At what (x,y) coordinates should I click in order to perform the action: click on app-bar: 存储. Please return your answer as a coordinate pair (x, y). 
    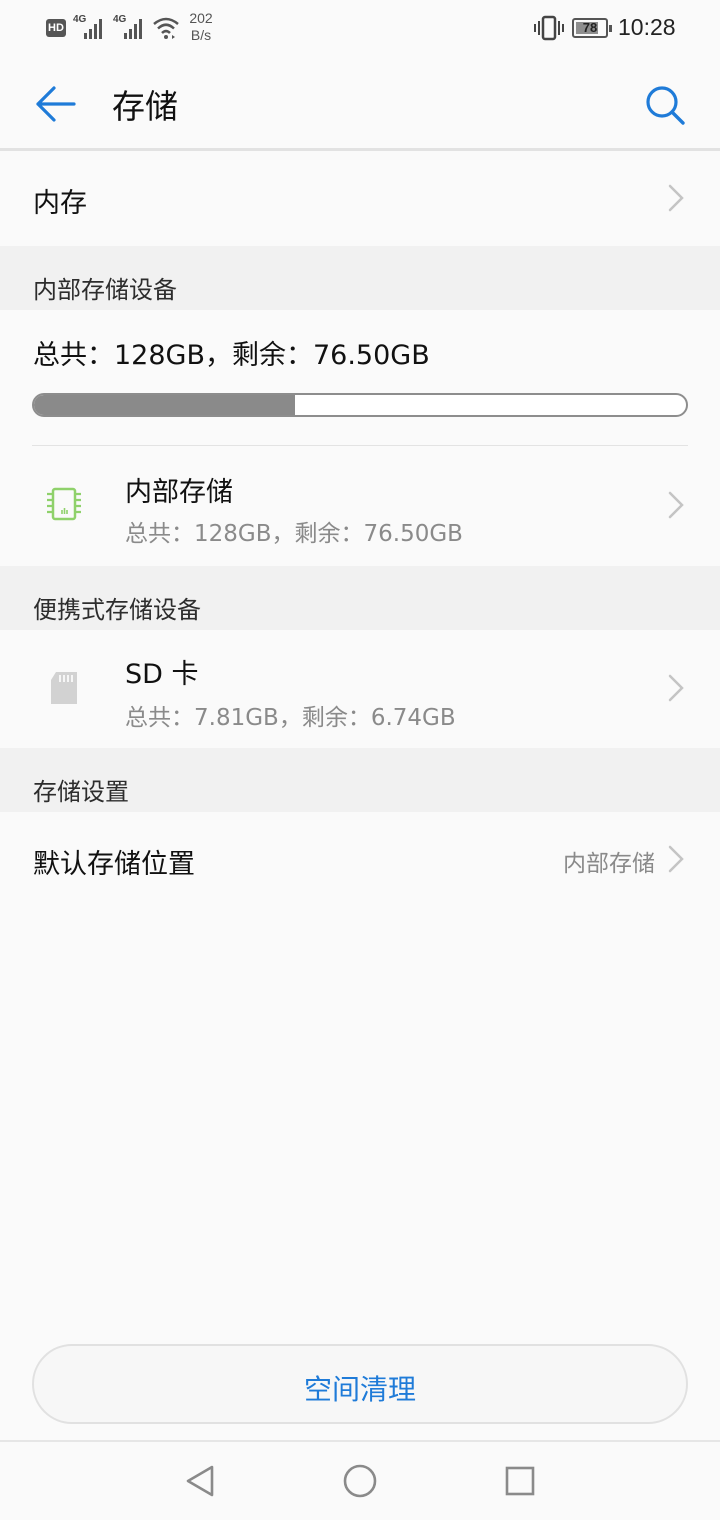
    Looking at the image, I should click on (360, 103).